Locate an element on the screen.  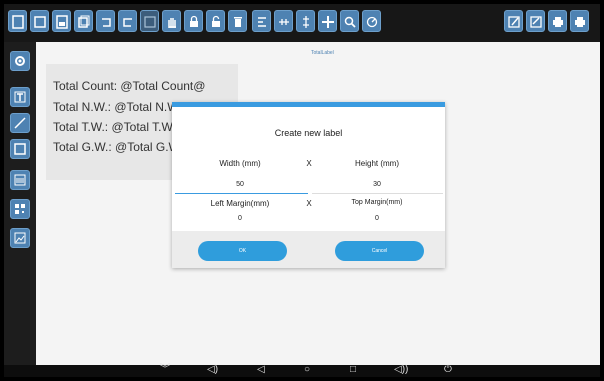
height-label: Height (mm) is located at coordinates (376, 163).